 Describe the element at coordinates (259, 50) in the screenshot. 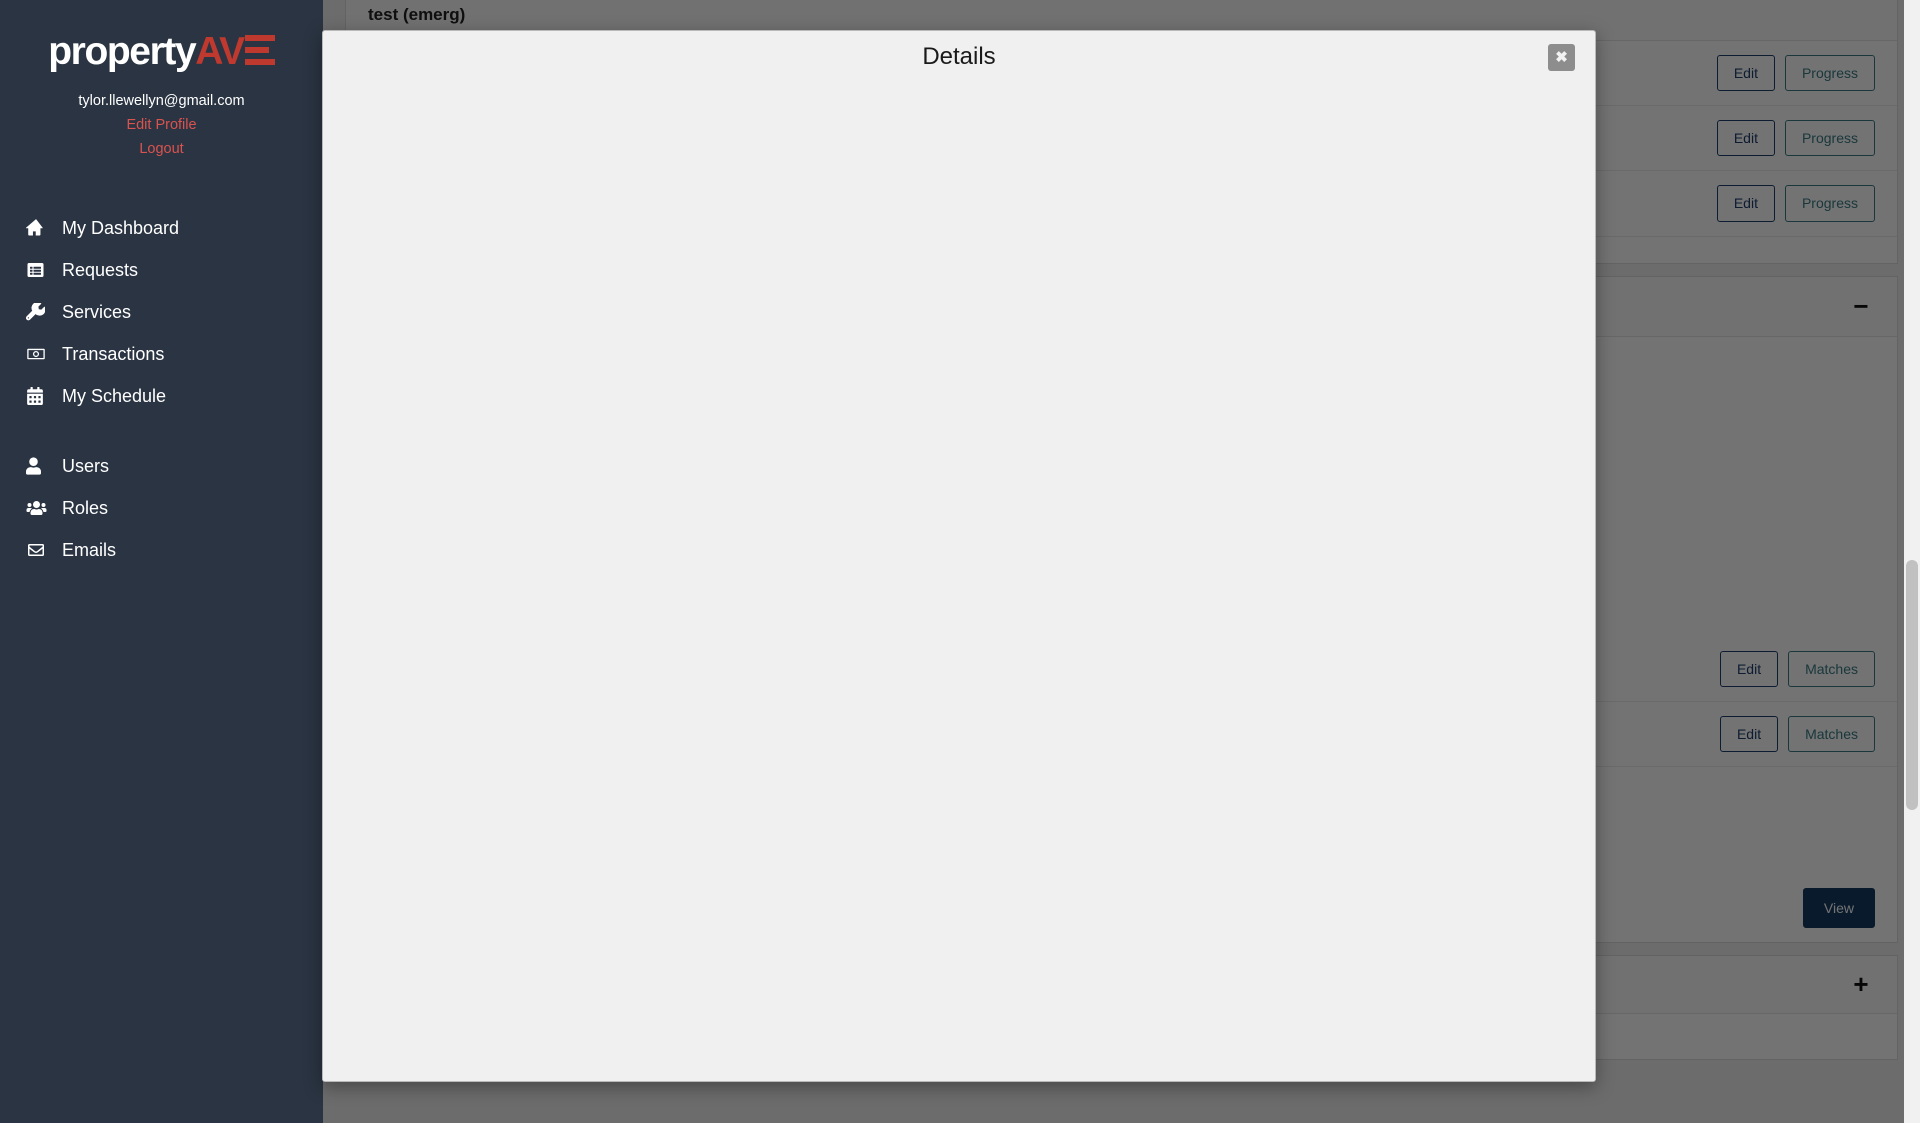

I see `logo-bars-icon` at that location.